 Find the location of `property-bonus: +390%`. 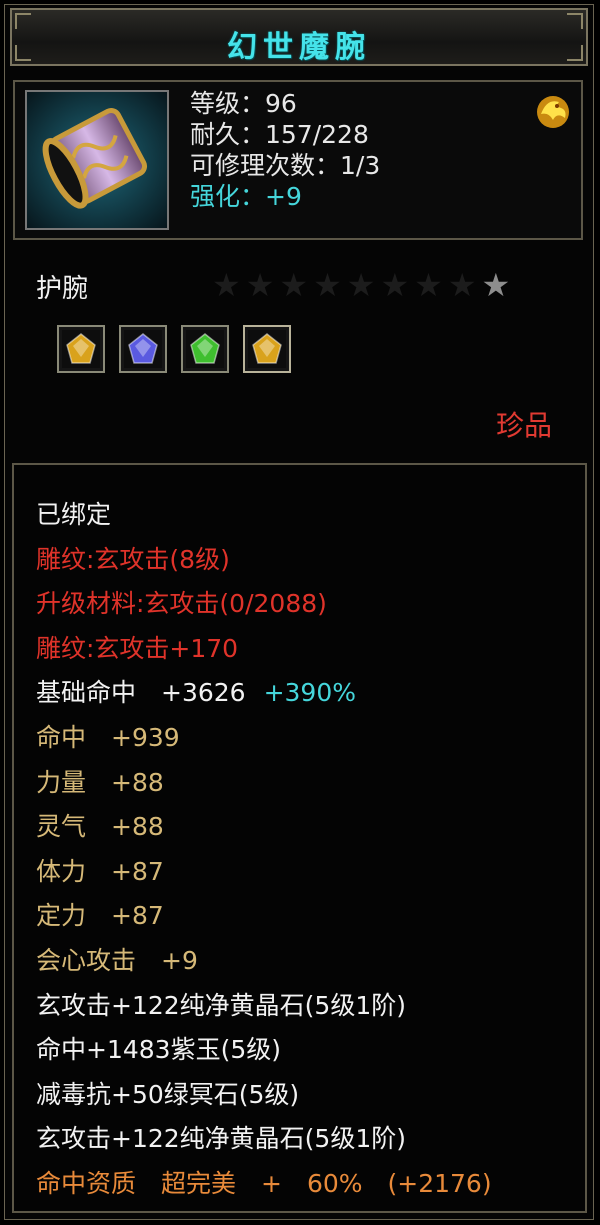

property-bonus: +390% is located at coordinates (309, 693).